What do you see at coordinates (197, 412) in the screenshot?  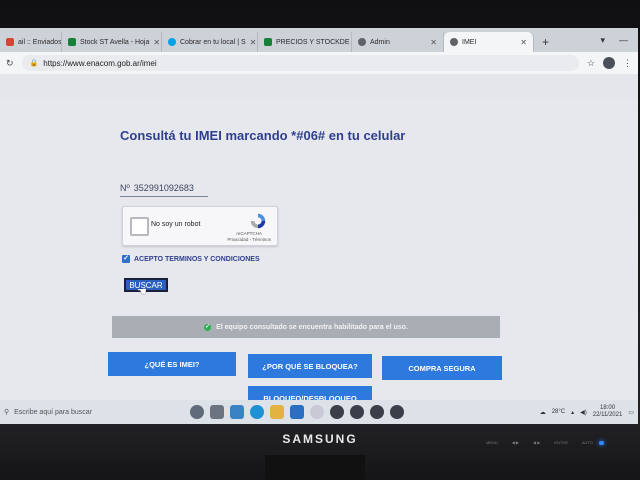 I see `cortana-icon` at bounding box center [197, 412].